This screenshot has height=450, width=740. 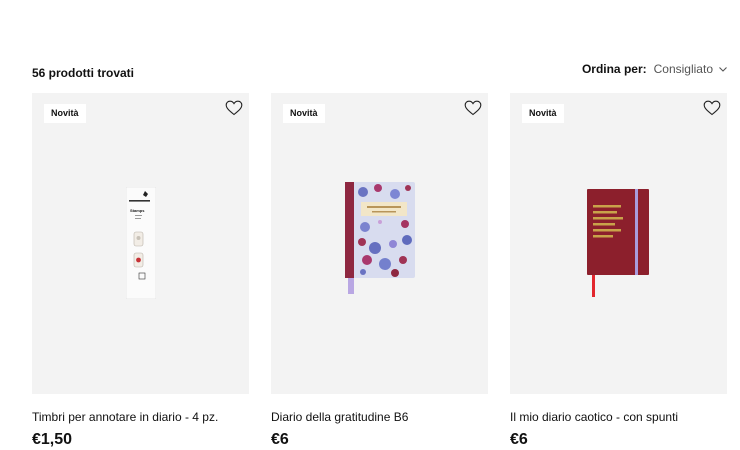 What do you see at coordinates (683, 69) in the screenshot?
I see `sort-value: Consigliato` at bounding box center [683, 69].